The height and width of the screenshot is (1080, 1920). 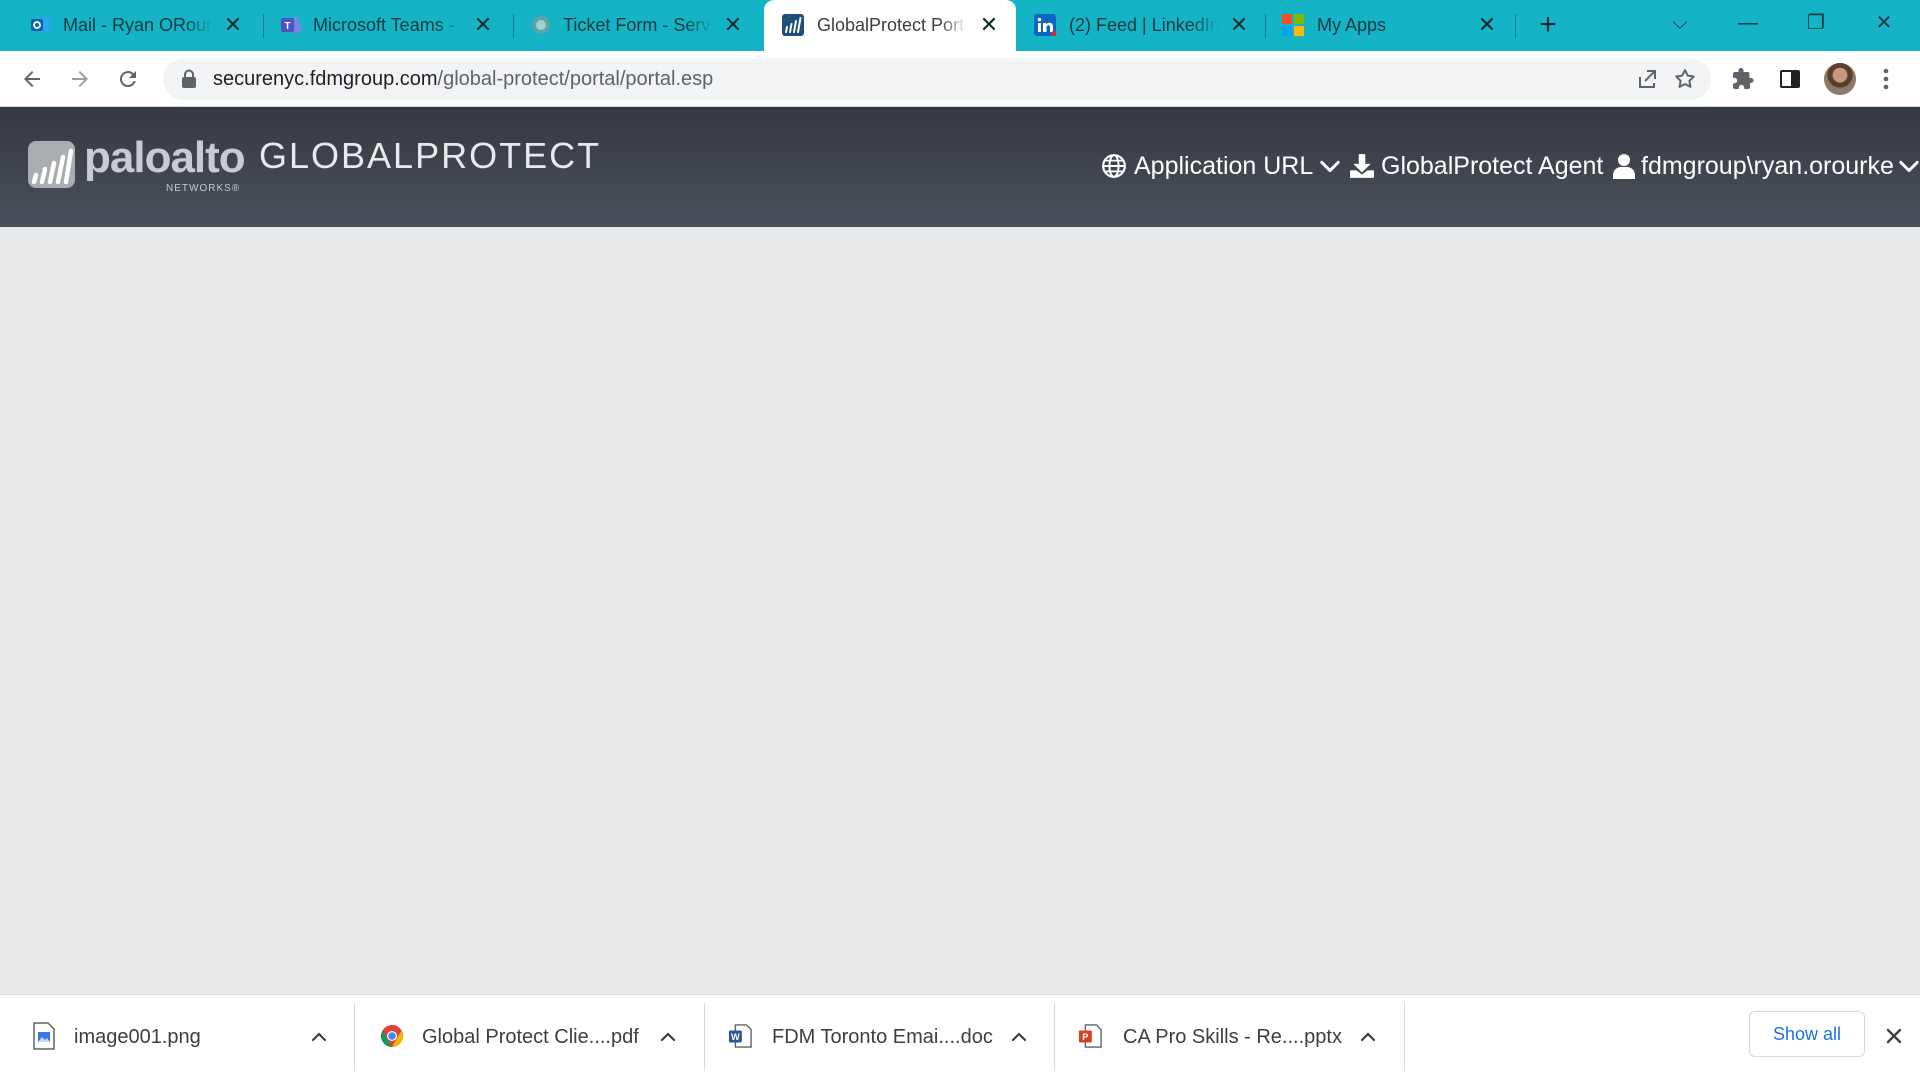 I want to click on tab-title: My Apps, so click(x=1352, y=25).